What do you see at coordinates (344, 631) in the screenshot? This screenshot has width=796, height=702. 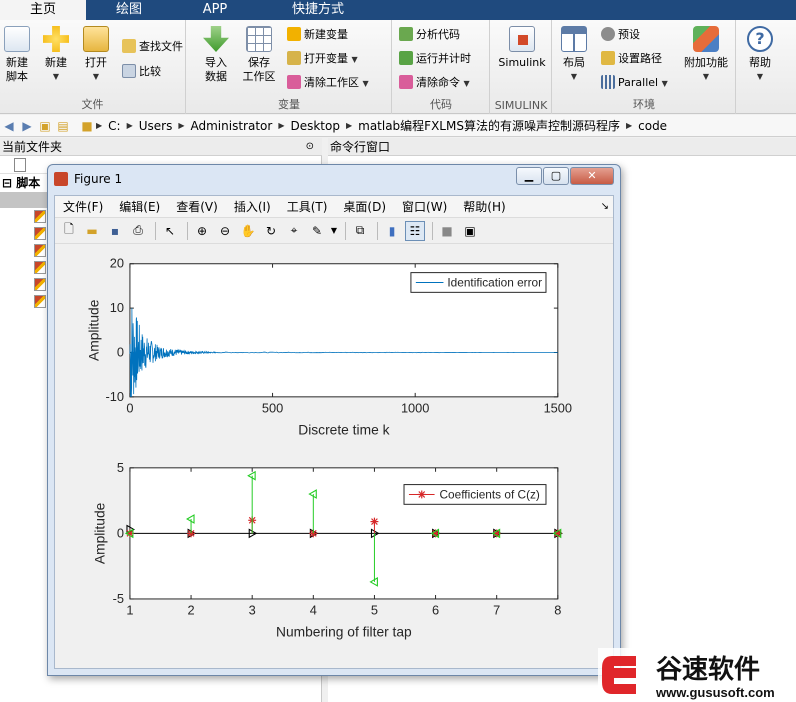 I see `bottom-xlabel: Numbering of filter tap` at bounding box center [344, 631].